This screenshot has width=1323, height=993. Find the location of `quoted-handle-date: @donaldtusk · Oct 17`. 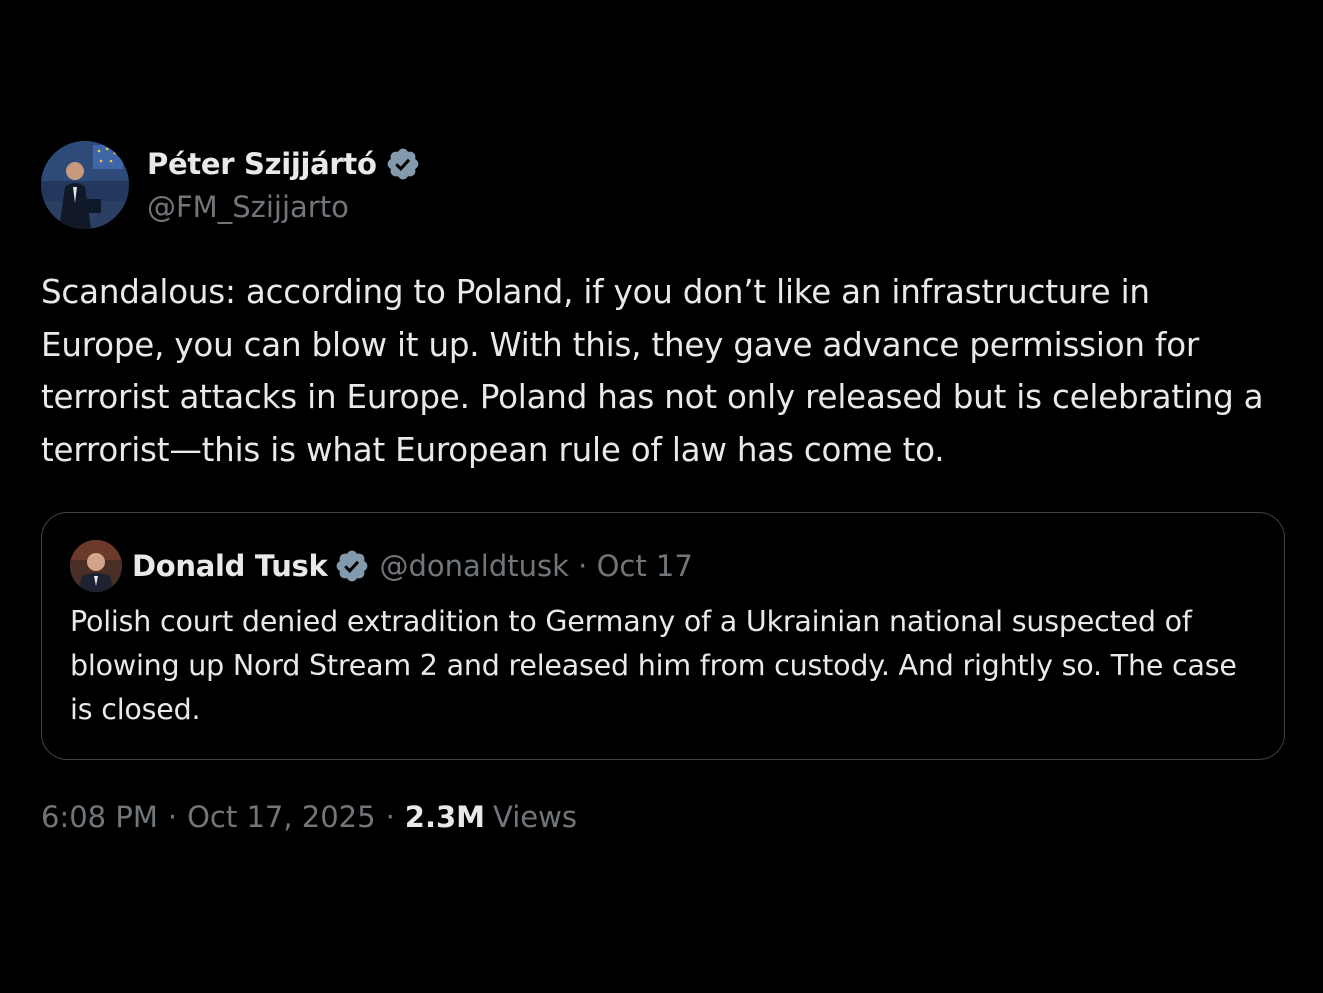

quoted-handle-date: @donaldtusk · Oct 17 is located at coordinates (536, 566).